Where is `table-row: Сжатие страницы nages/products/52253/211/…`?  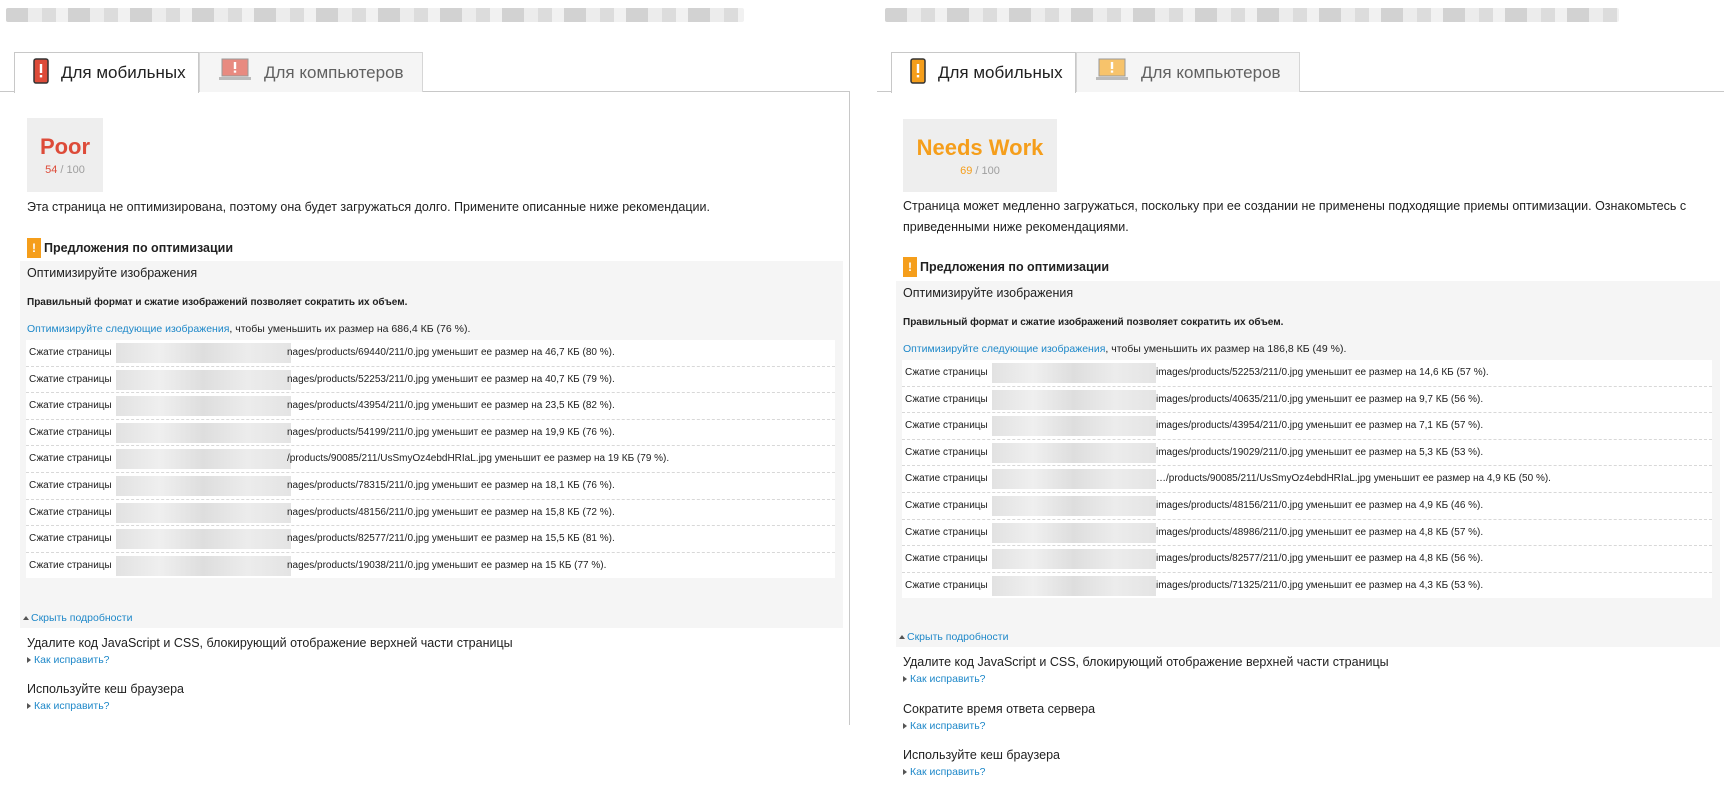
table-row: Сжатие страницы nages/products/52253/211/… is located at coordinates (430, 380).